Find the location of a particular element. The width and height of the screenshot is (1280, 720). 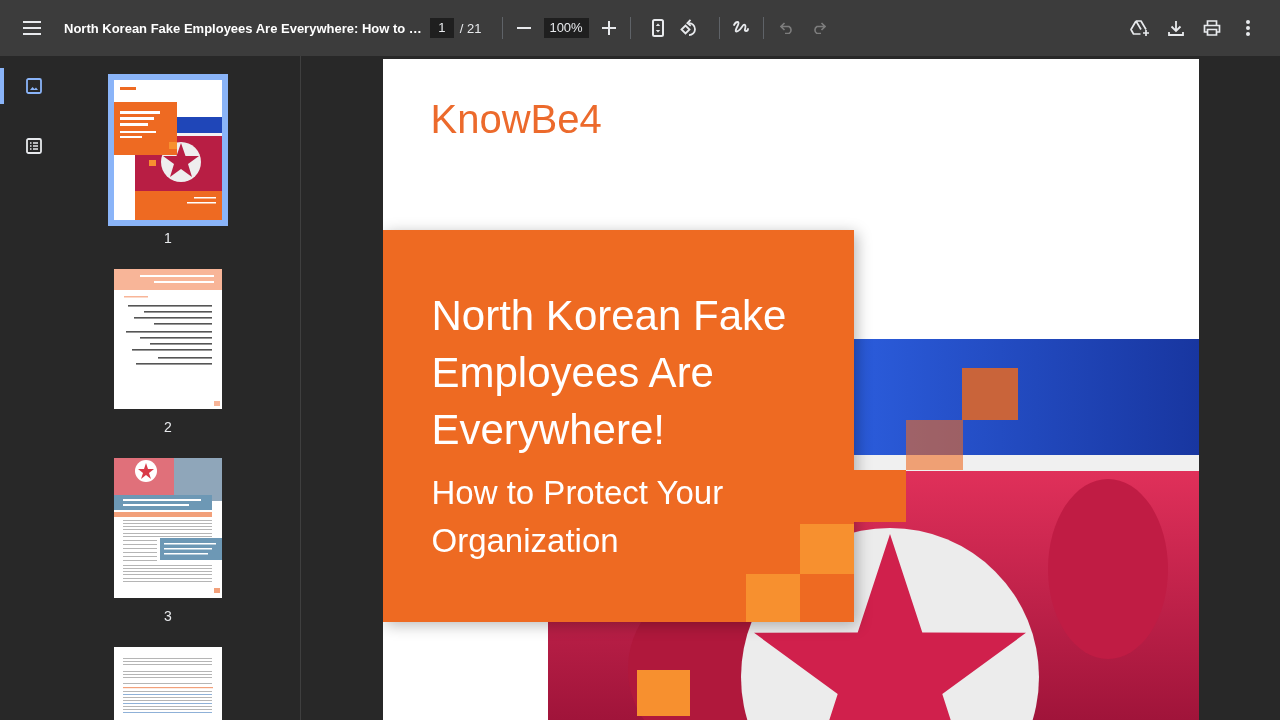

list-icon is located at coordinates (34, 146).